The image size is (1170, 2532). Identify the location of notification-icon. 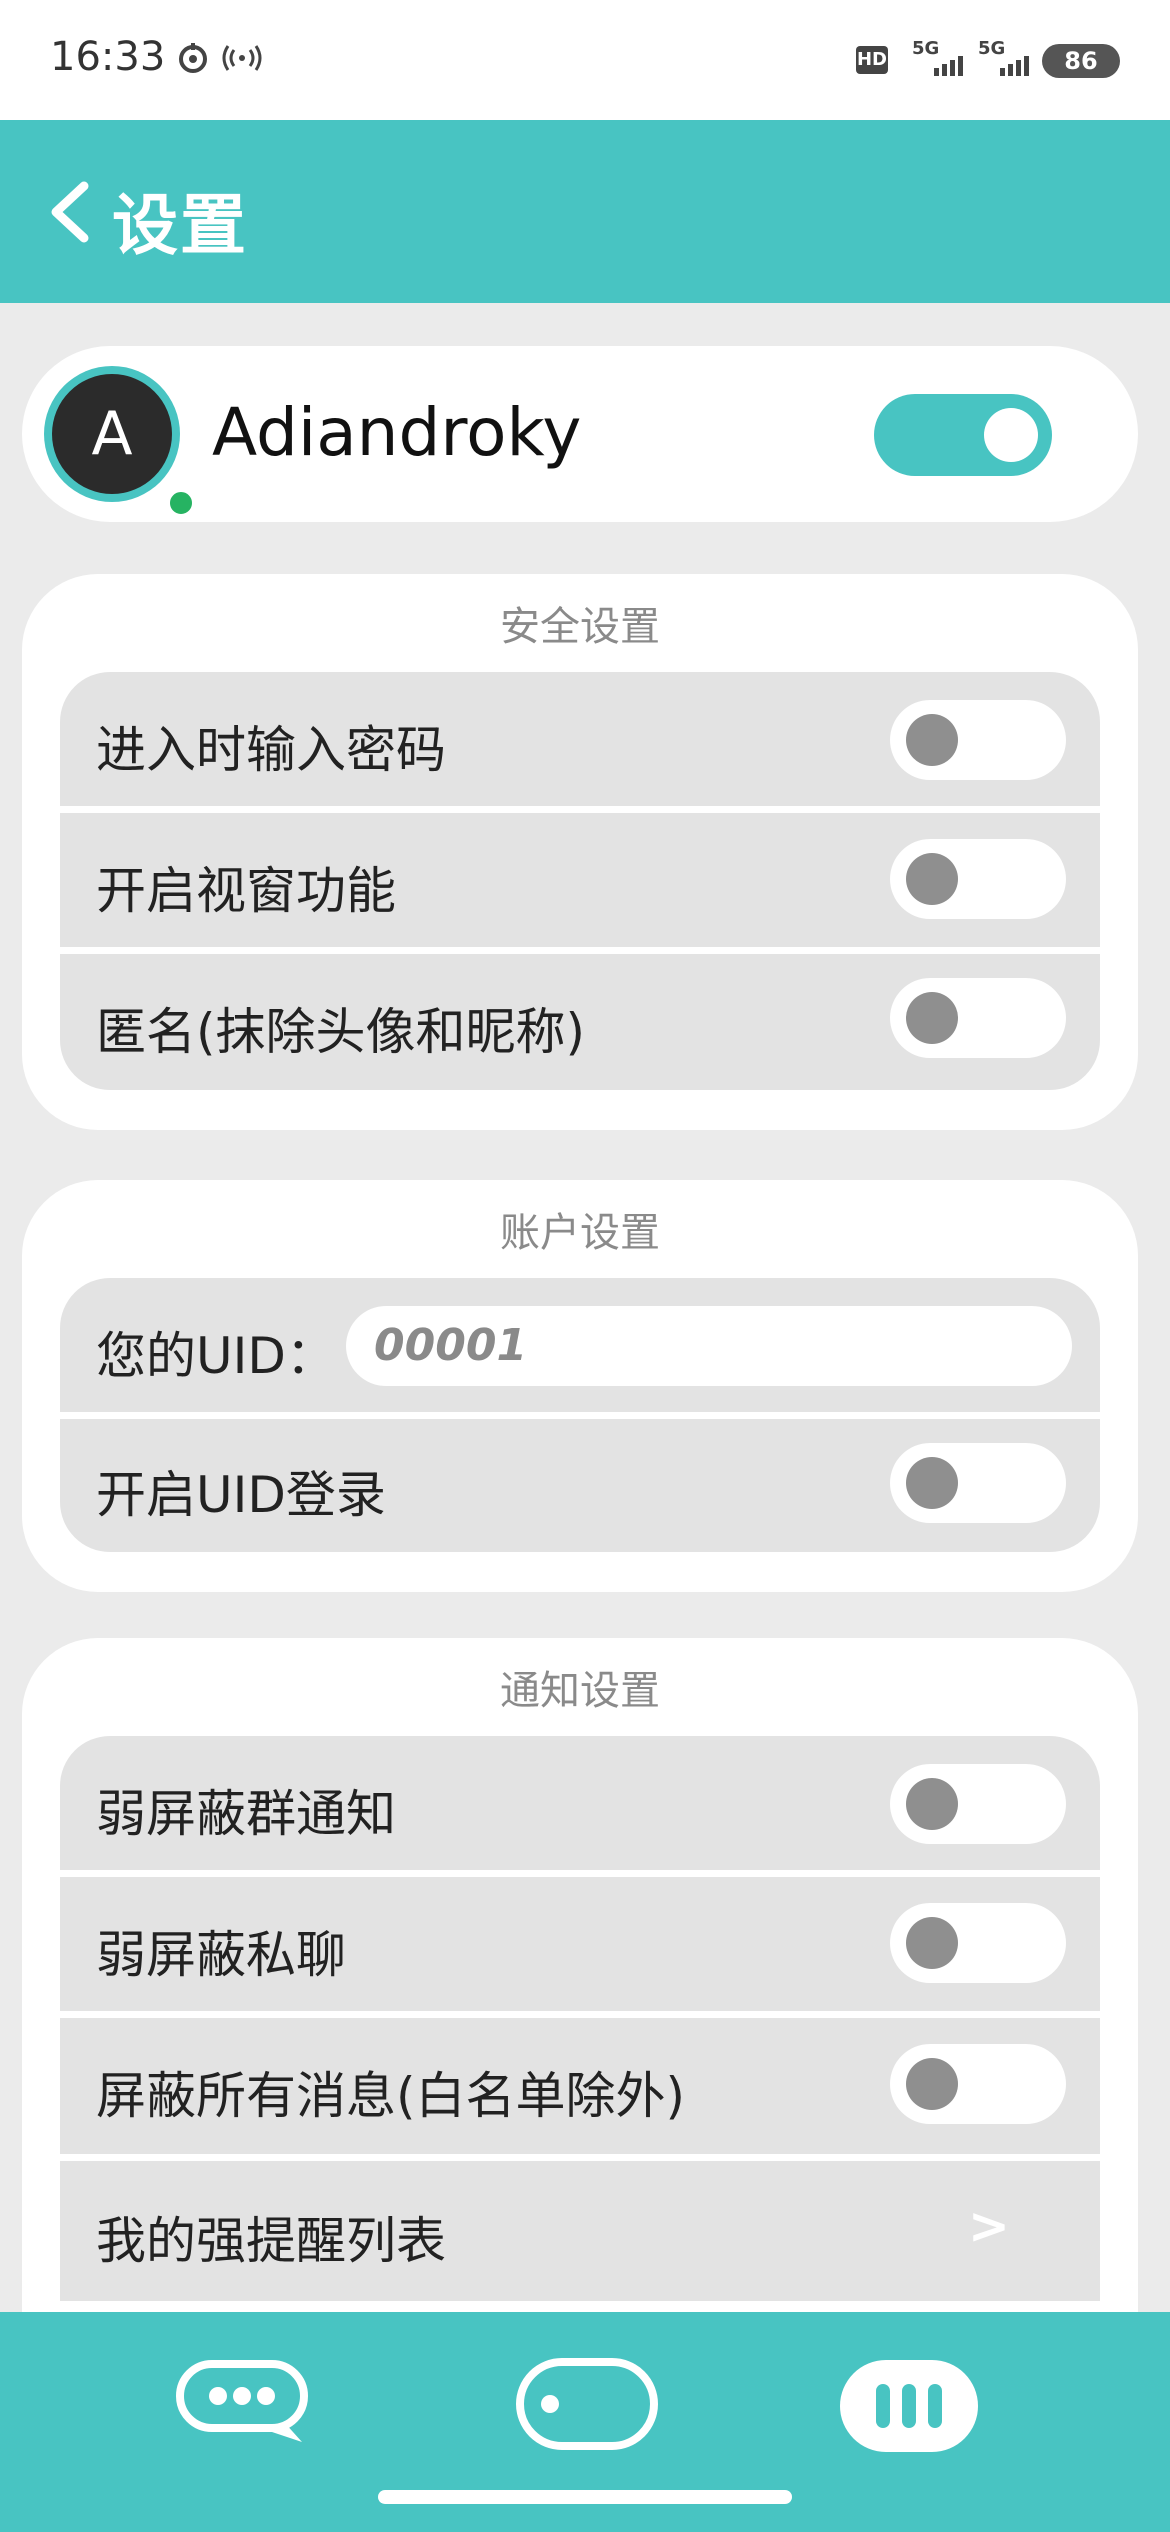
(193, 58).